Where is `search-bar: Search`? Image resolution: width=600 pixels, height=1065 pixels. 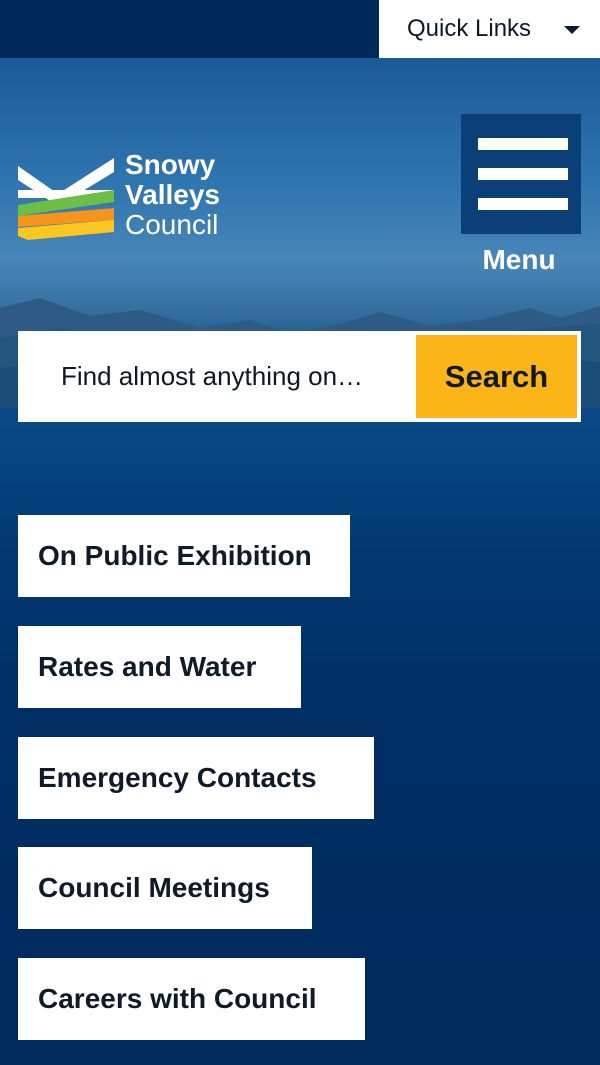
search-bar: Search is located at coordinates (299, 376).